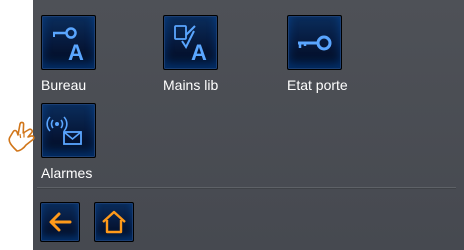  I want to click on mains-lib-button: A, so click(190, 42).